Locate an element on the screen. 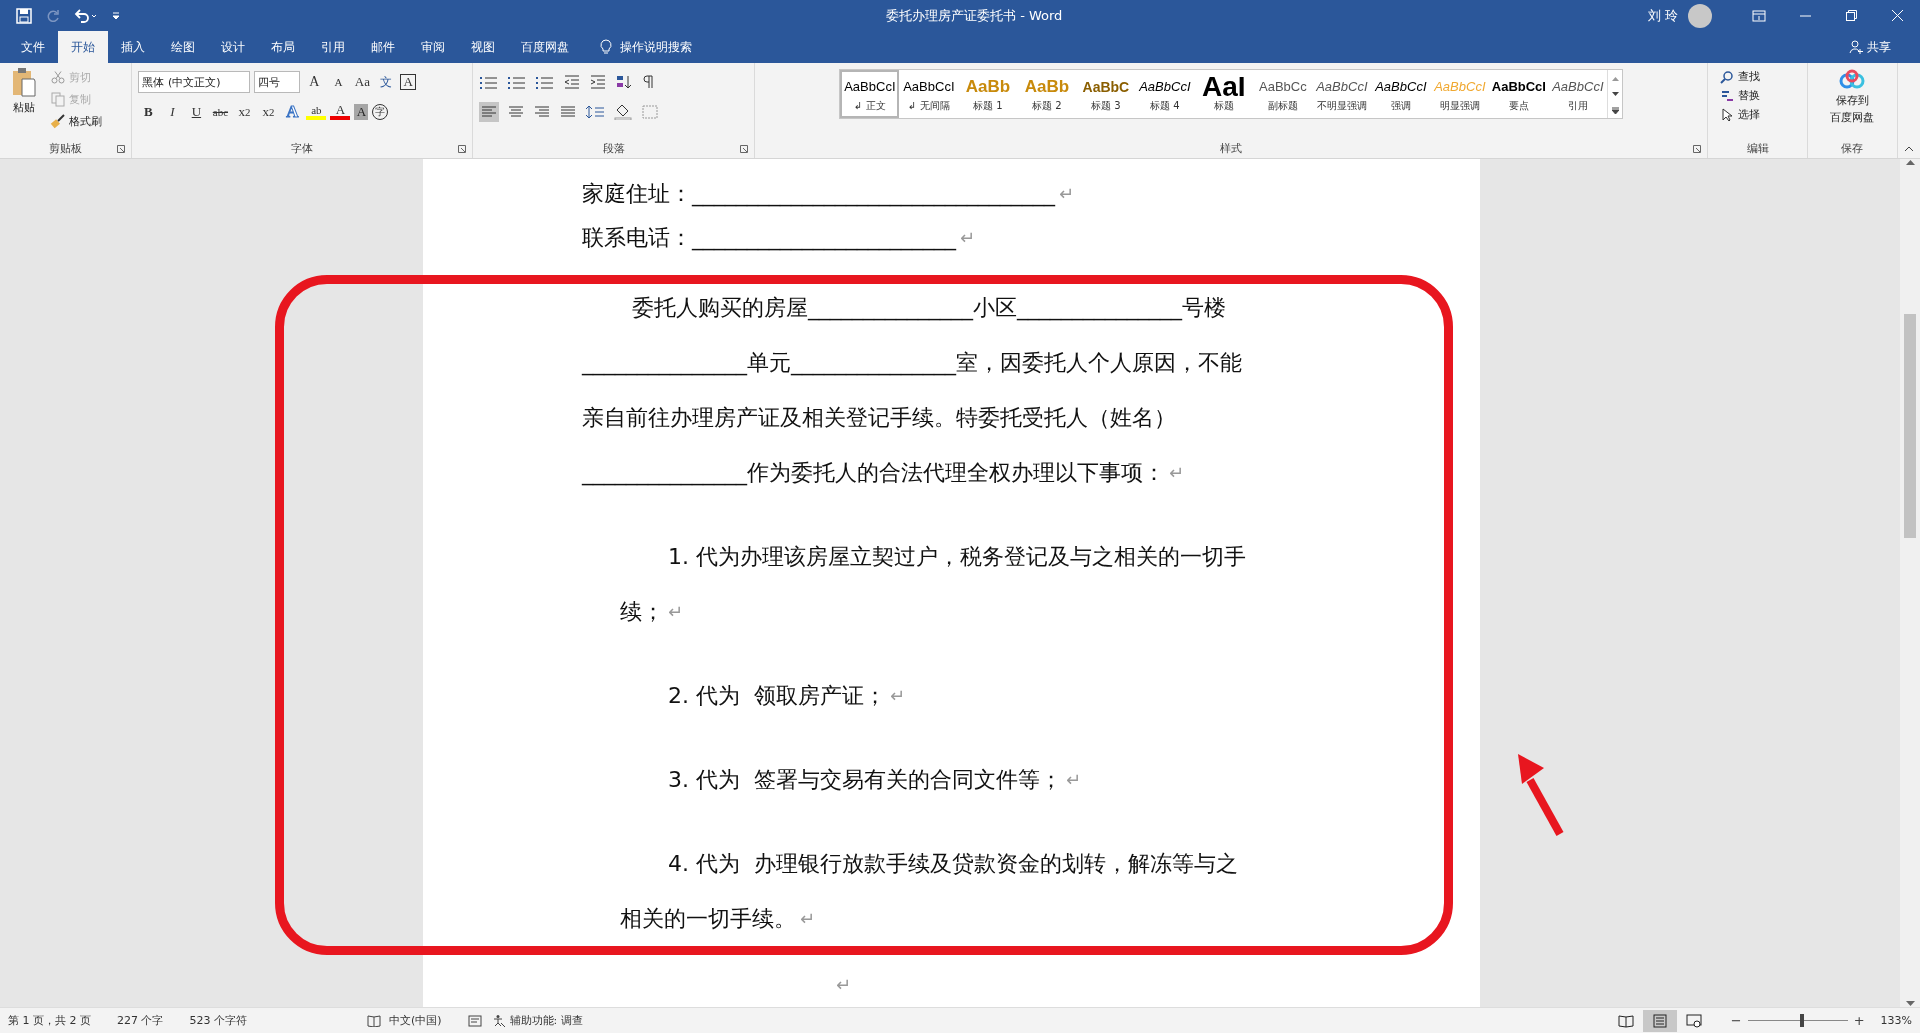 The width and height of the screenshot is (1920, 1033). ribbon-tab: 审阅 is located at coordinates (433, 47).